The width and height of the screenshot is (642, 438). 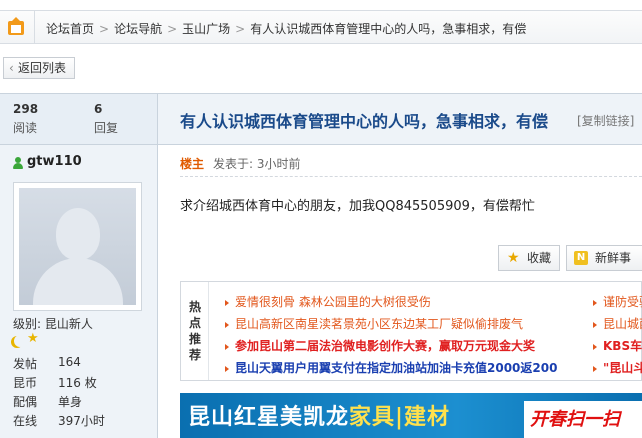 I want to click on hot-item-link: 爱情很刻骨 森林公园里的大树很受伤, so click(x=328, y=301).